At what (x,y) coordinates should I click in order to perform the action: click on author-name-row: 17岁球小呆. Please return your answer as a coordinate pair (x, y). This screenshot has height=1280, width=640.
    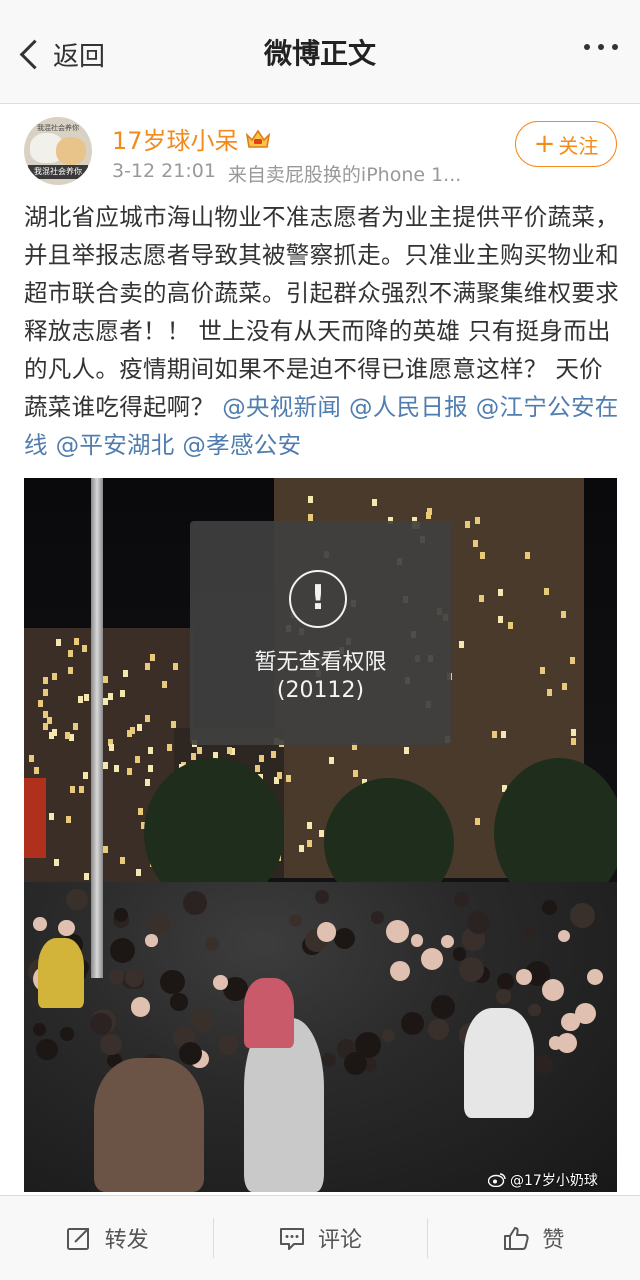
    Looking at the image, I should click on (191, 138).